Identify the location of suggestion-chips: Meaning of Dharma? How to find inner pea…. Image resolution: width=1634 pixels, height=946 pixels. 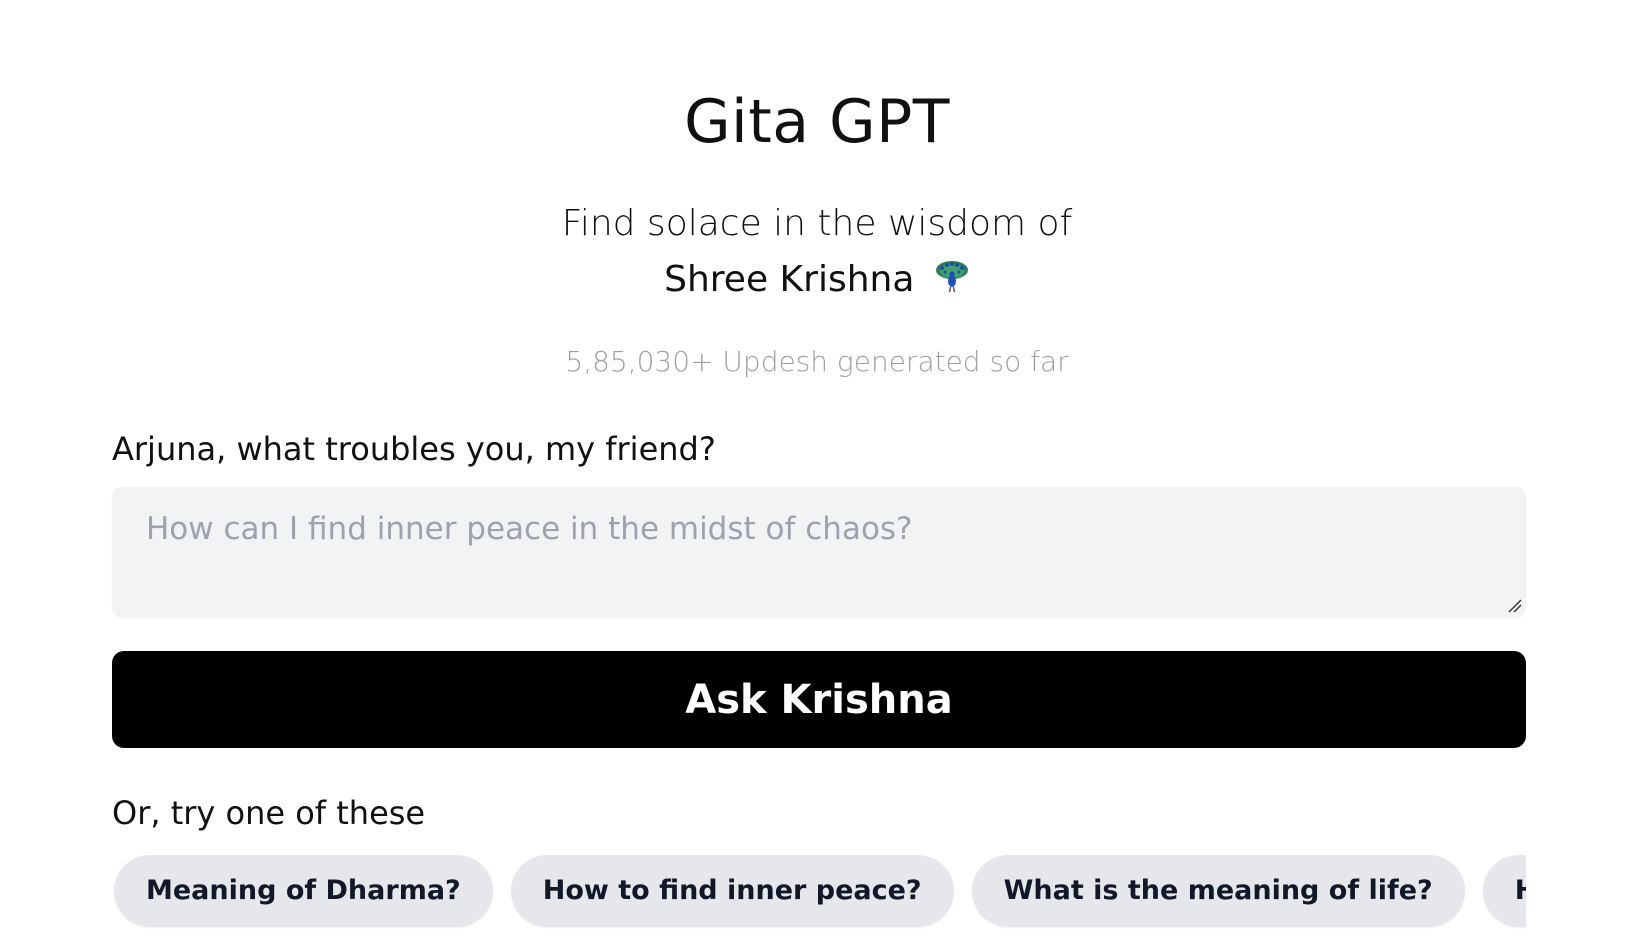
(819, 891).